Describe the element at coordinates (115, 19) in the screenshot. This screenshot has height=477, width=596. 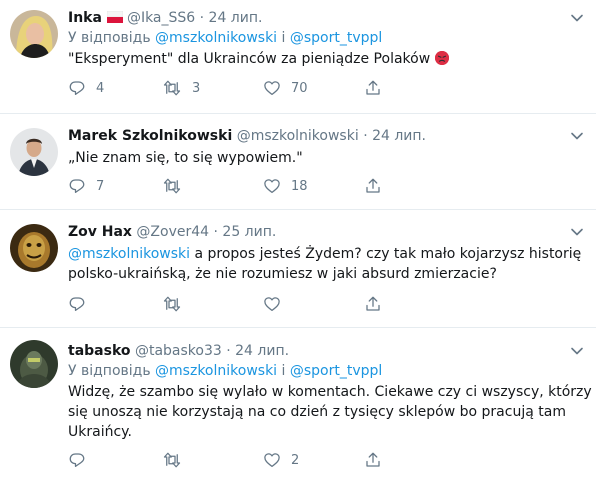
I see `poland-flag-icon` at that location.